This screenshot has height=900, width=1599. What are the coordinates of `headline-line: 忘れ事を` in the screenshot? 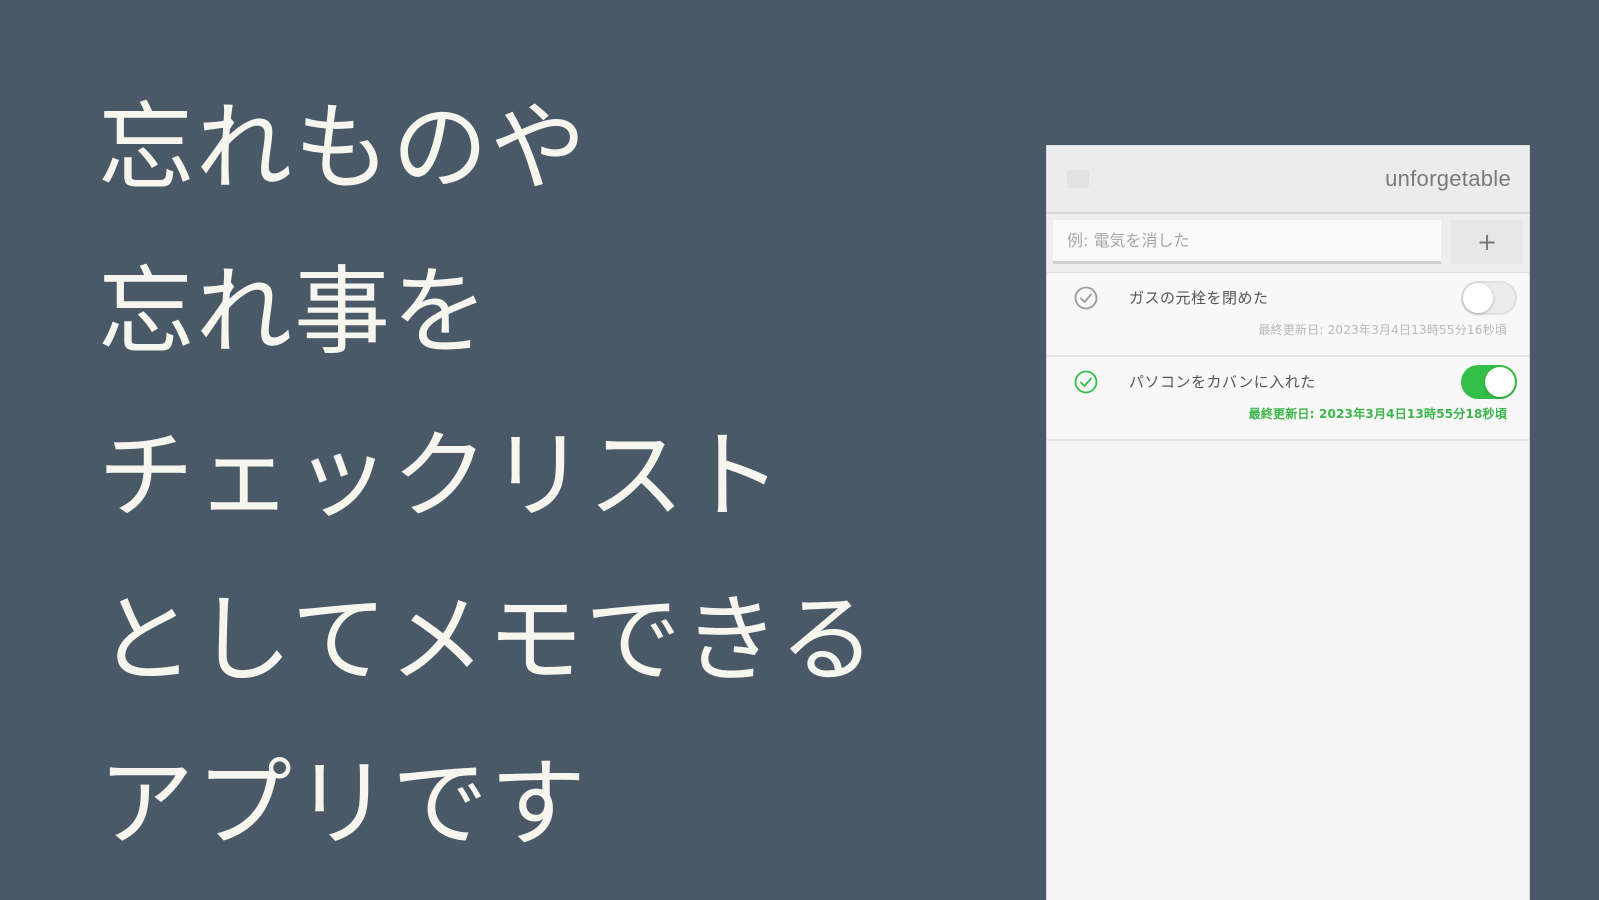 It's located at (294, 312).